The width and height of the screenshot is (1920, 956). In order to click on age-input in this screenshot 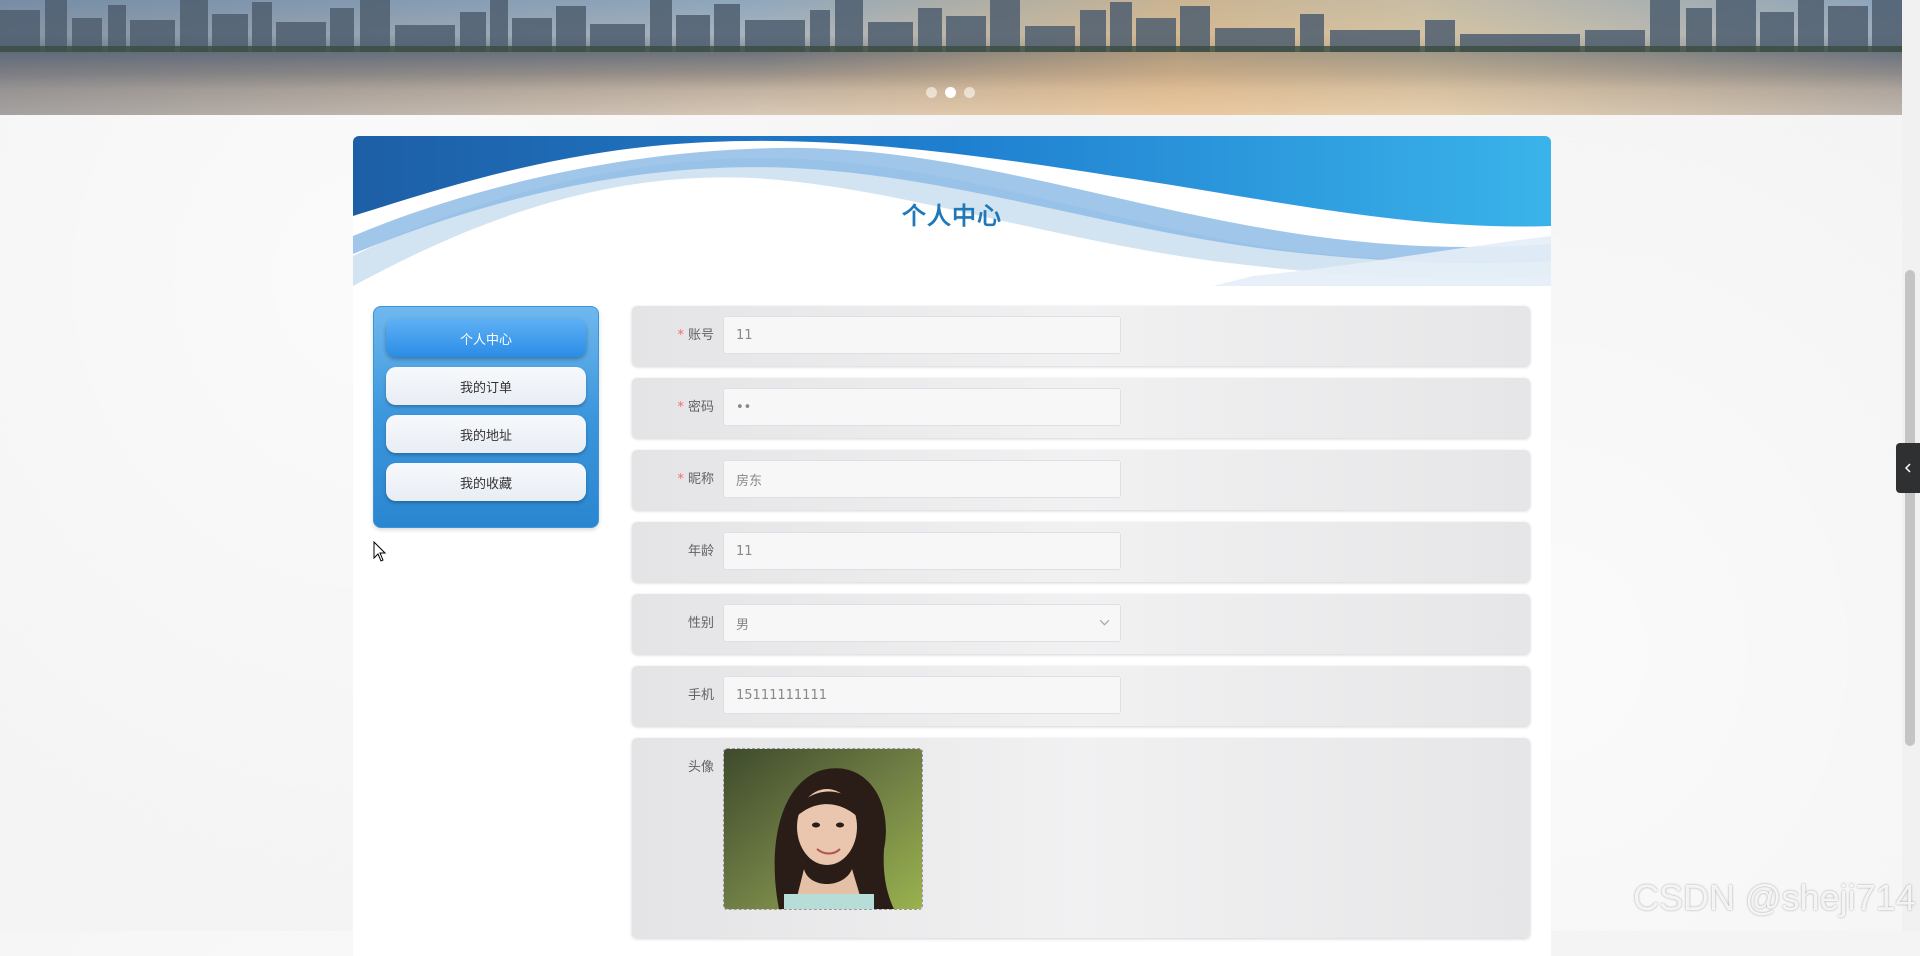, I will do `click(922, 551)`.